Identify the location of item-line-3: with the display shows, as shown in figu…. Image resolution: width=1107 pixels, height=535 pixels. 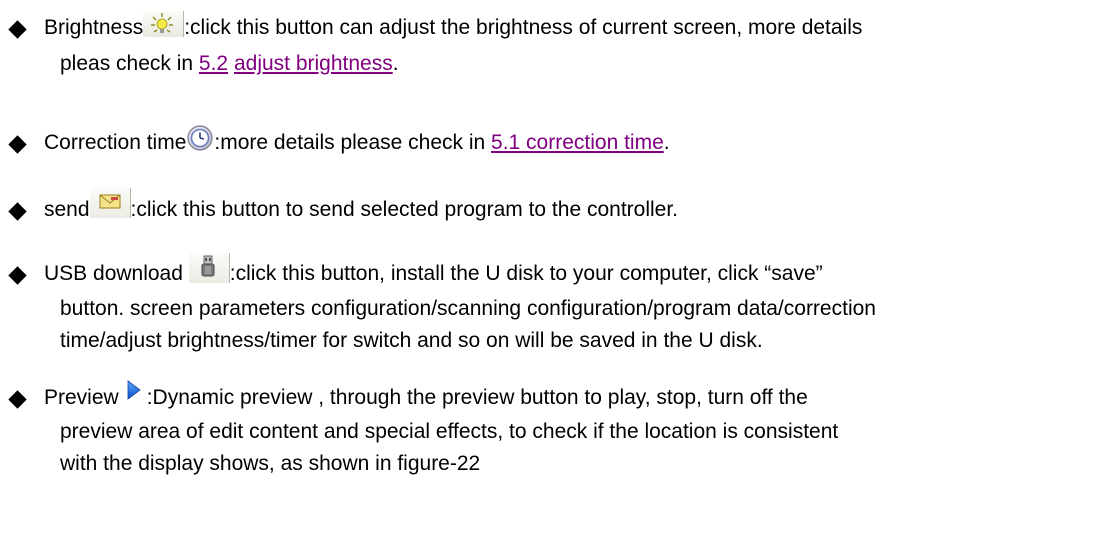
(270, 464).